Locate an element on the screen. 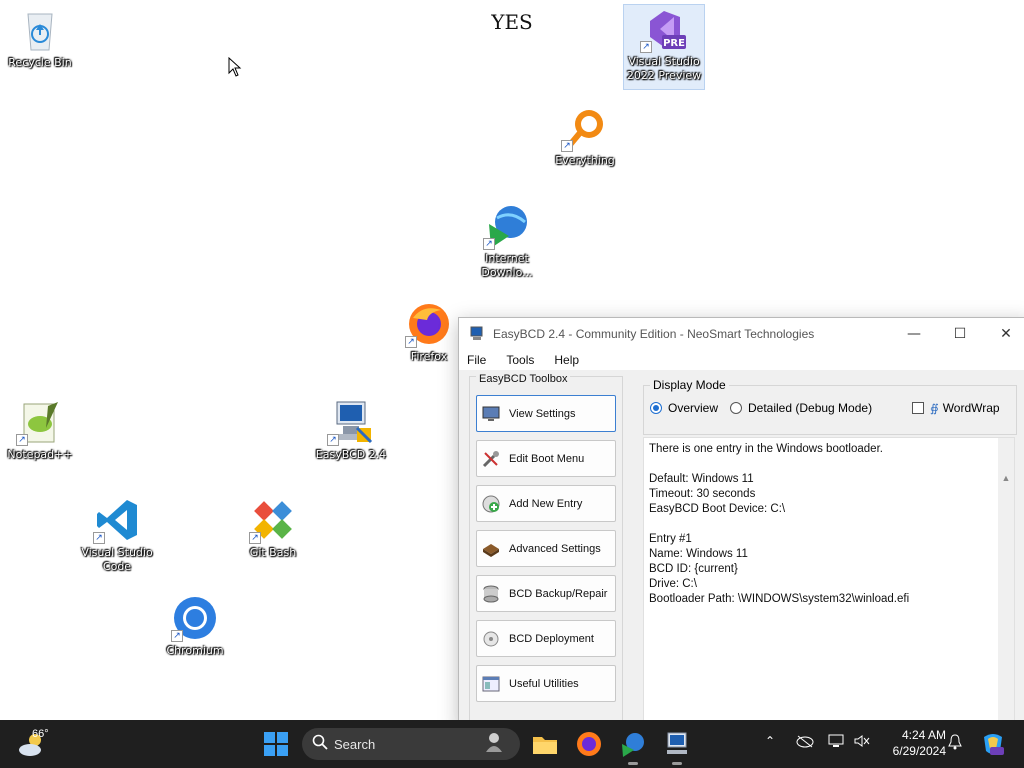  firefox-icon: ↗ is located at coordinates (429, 324).